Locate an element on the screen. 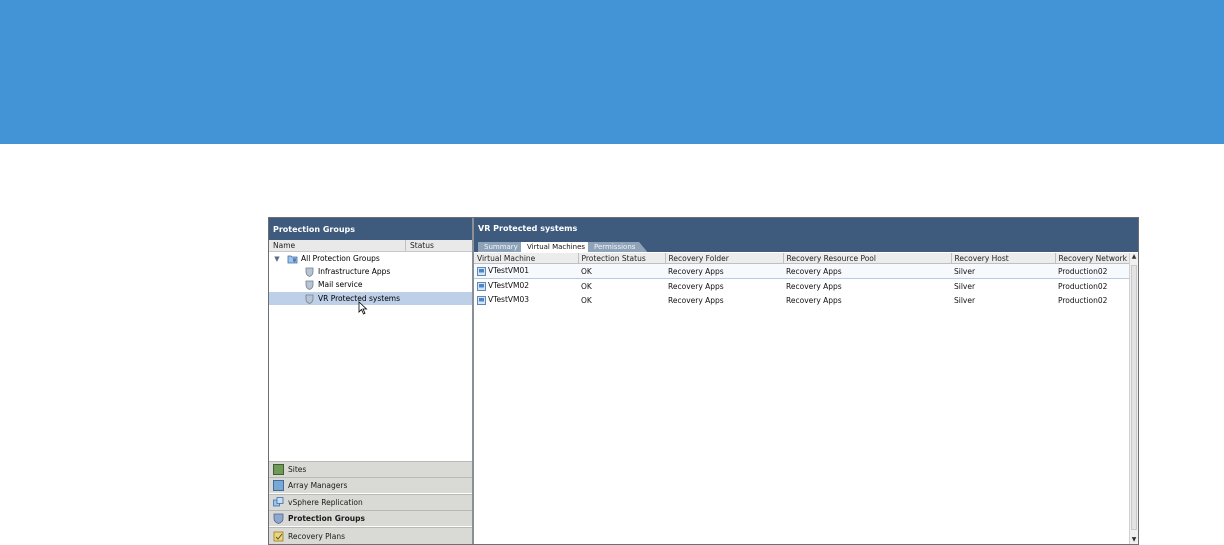  column-header-protection-status: Protection Status is located at coordinates (622, 258).